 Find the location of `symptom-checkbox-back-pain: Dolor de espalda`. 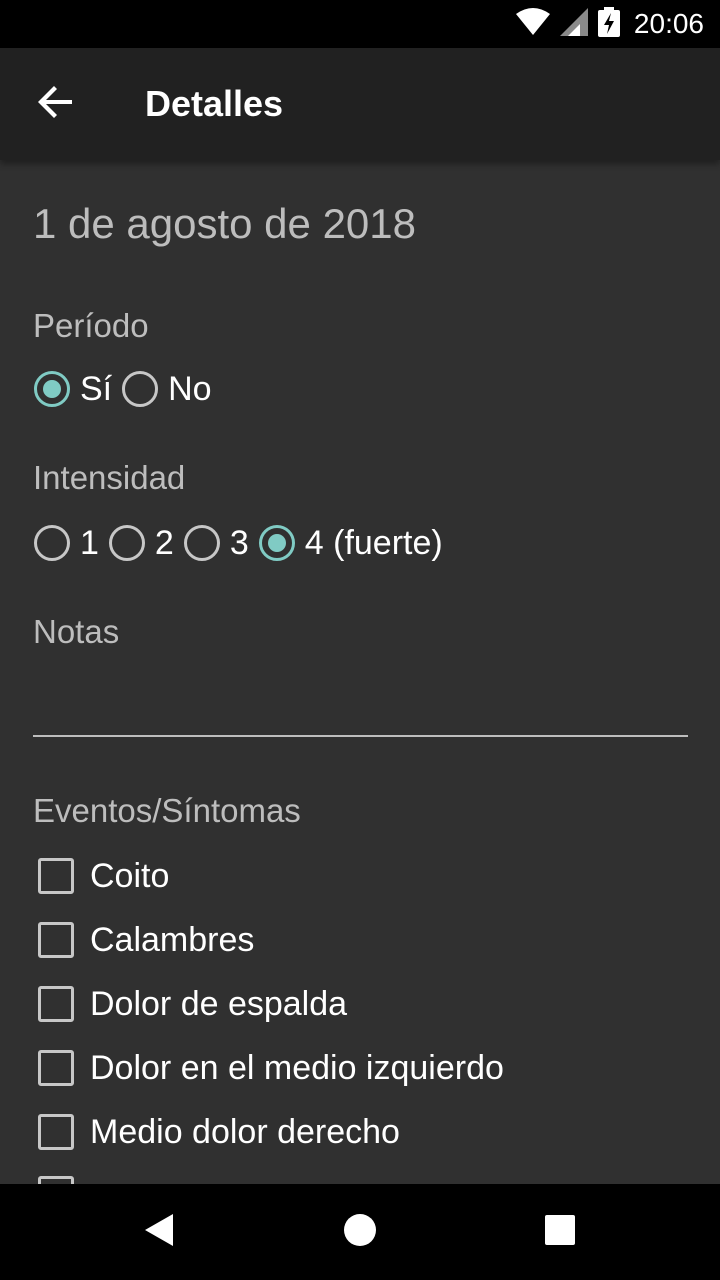

symptom-checkbox-back-pain: Dolor de espalda is located at coordinates (192, 1004).